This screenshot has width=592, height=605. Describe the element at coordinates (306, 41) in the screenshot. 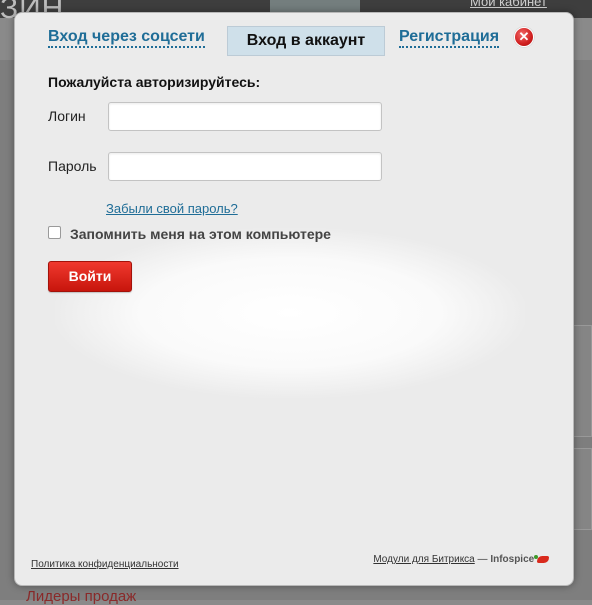

I see `tab-account-login: Вход в аккаунт` at that location.